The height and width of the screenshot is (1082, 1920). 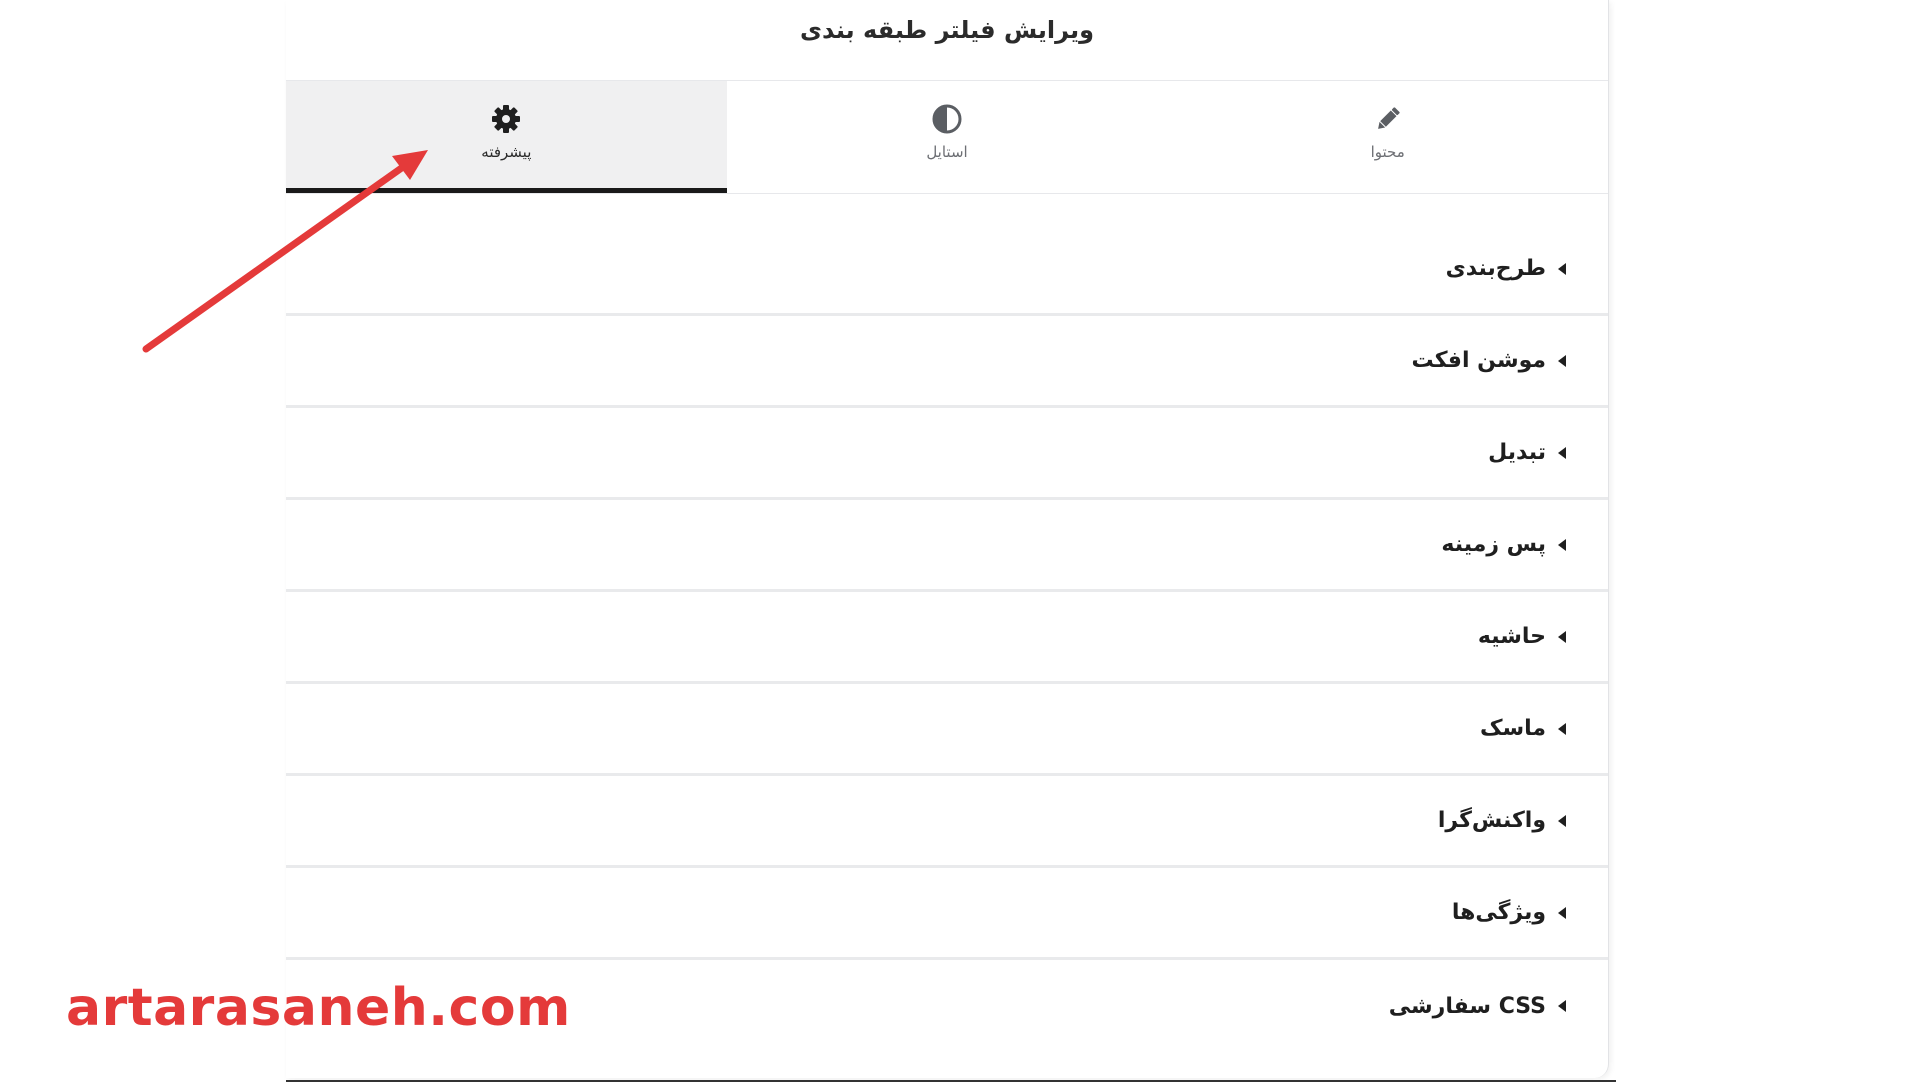 What do you see at coordinates (1387, 137) in the screenshot?
I see `tab-content: محتوا` at bounding box center [1387, 137].